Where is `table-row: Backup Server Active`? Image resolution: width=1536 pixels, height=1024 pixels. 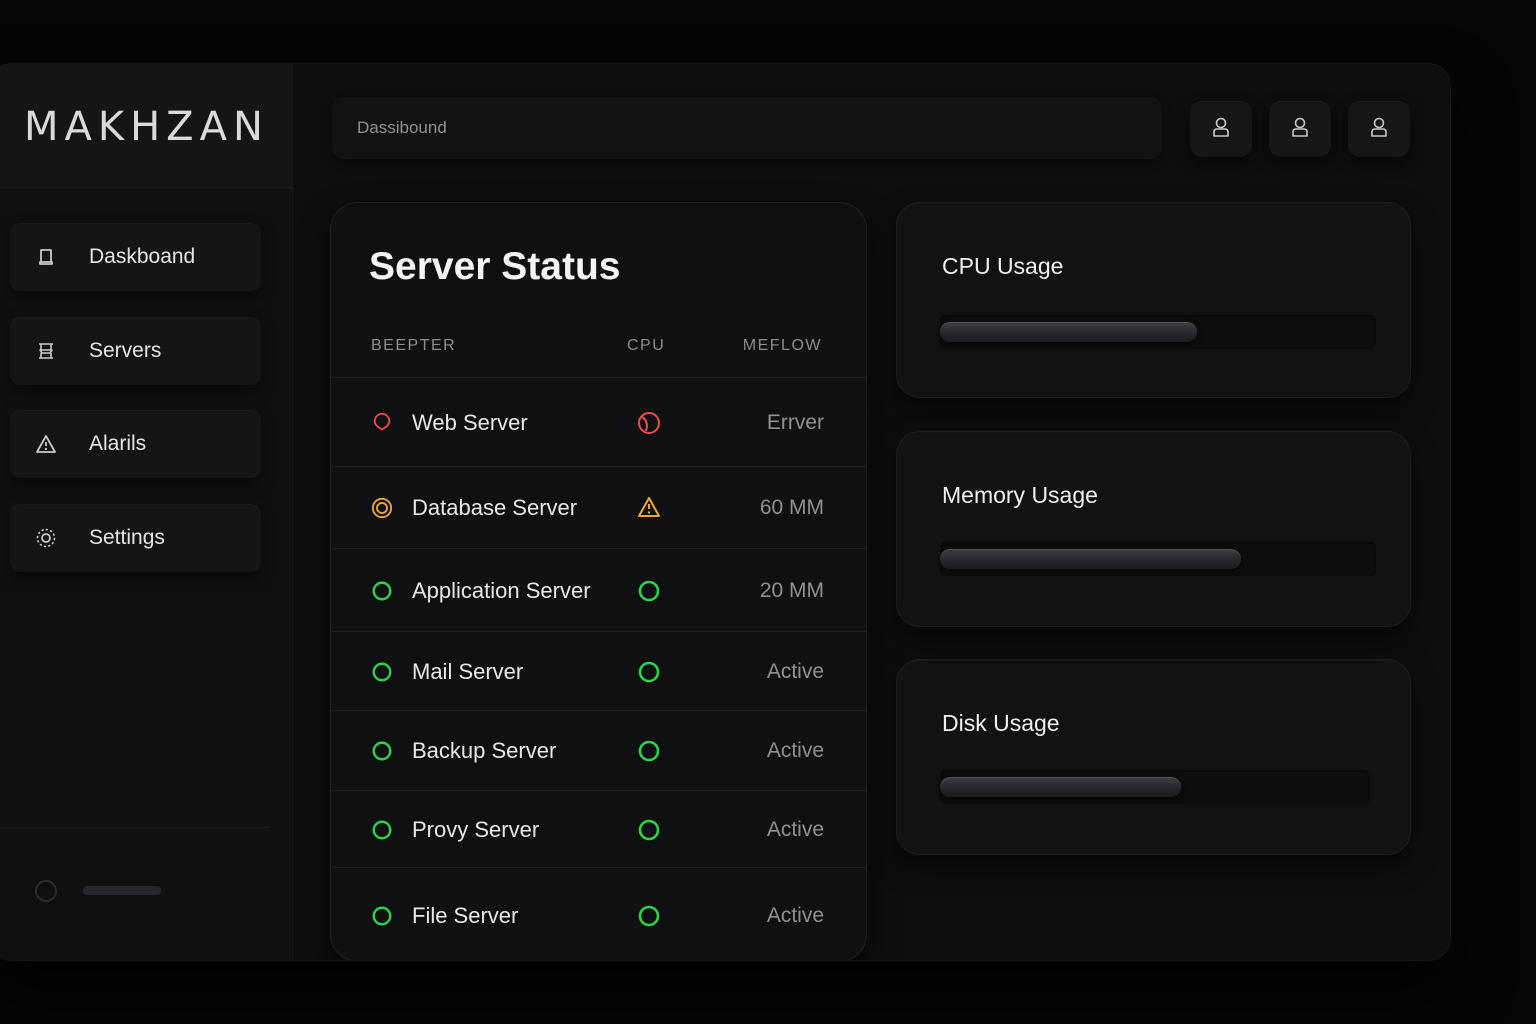 table-row: Backup Server Active is located at coordinates (598, 751).